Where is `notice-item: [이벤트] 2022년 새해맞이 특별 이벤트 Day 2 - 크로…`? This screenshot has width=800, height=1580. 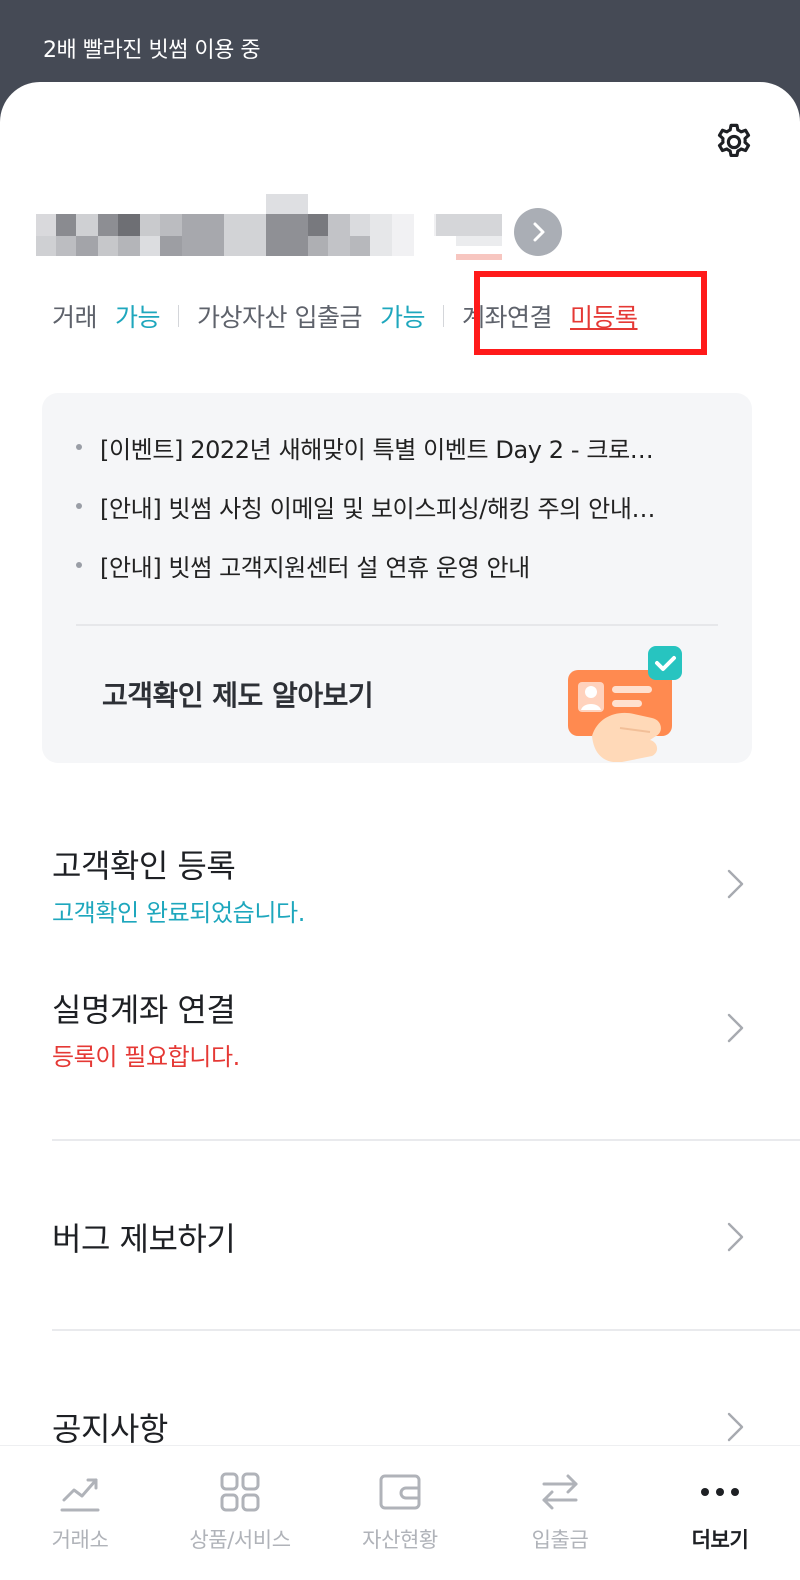
notice-item: [이벤트] 2022년 새해맞이 특별 이벤트 Day 2 - 크로… is located at coordinates (396, 447).